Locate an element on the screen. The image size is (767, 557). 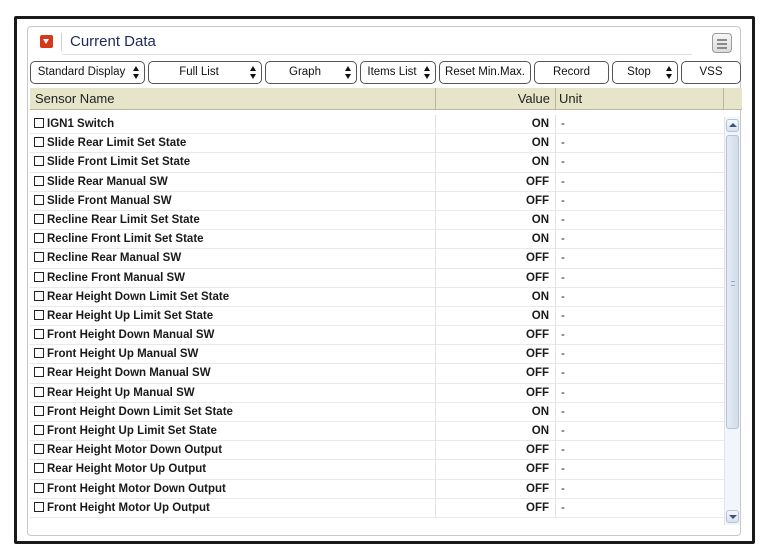
sensor-name-cell: Front Height Down Manual SW is located at coordinates (233, 336).